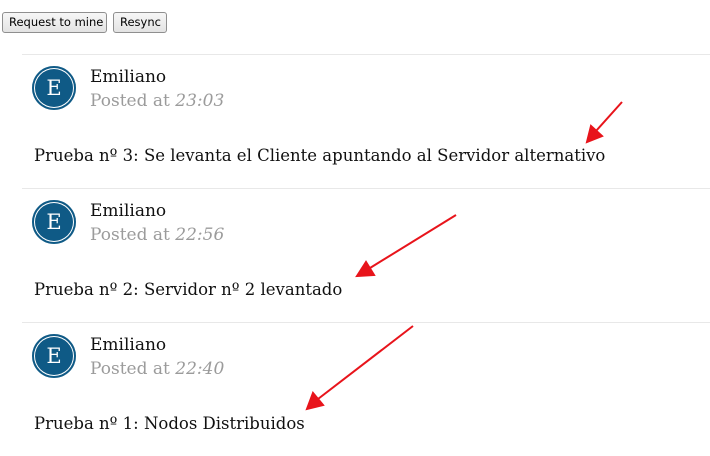 The height and width of the screenshot is (456, 710). I want to click on post-timestamp: Posted at 22:56, so click(157, 235).